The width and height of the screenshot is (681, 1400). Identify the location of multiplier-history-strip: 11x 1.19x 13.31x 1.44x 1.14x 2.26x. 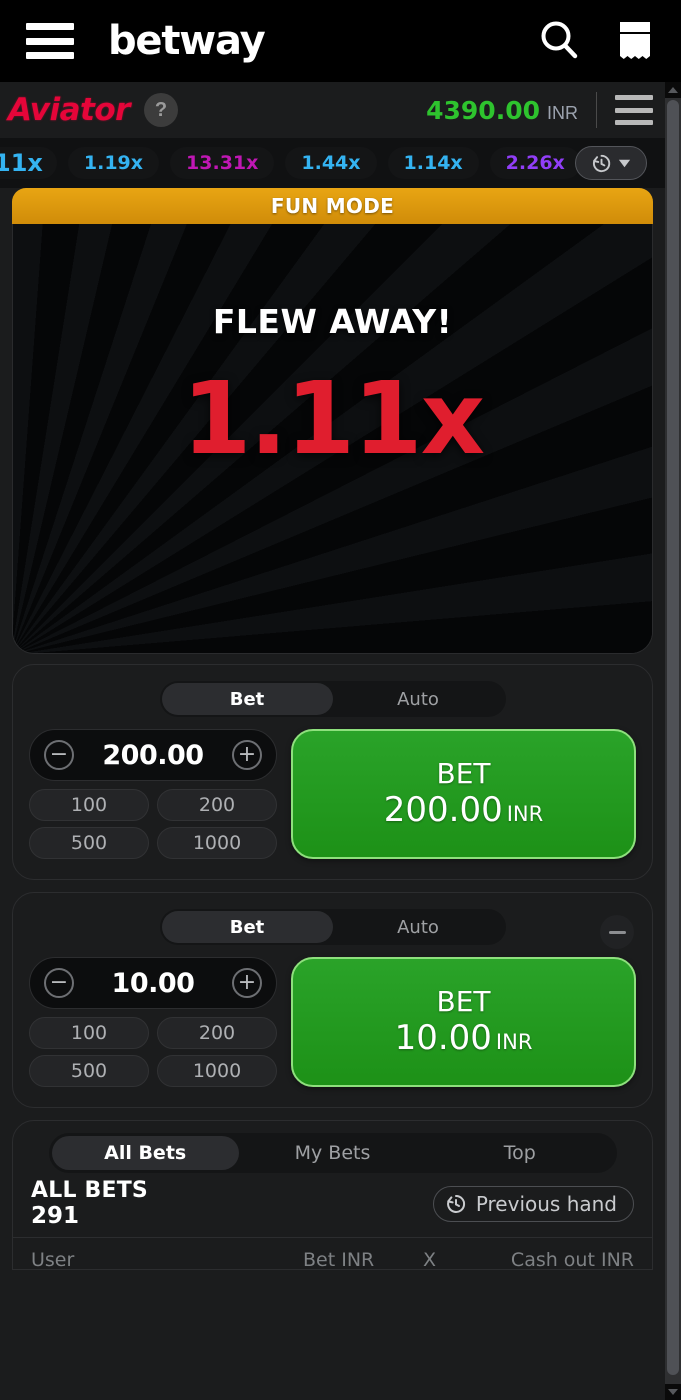
(332, 163).